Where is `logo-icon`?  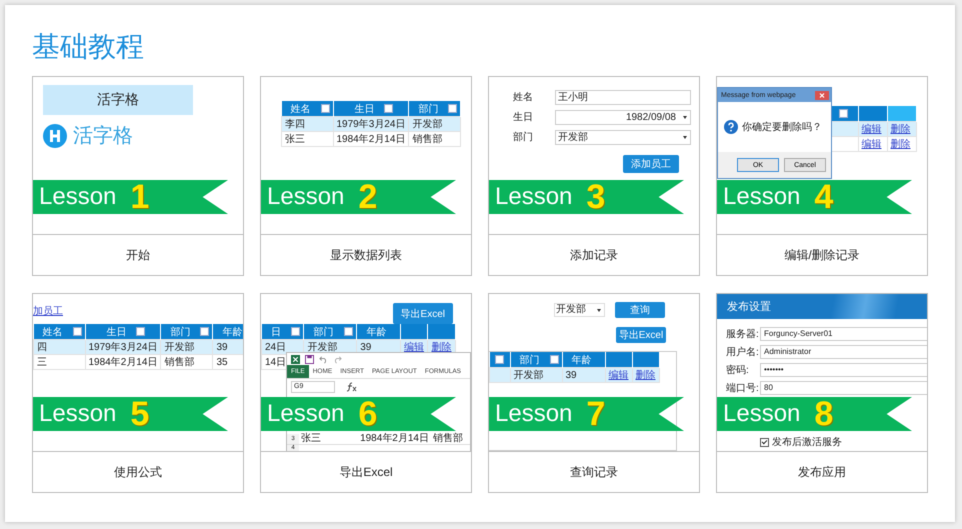 logo-icon is located at coordinates (55, 136).